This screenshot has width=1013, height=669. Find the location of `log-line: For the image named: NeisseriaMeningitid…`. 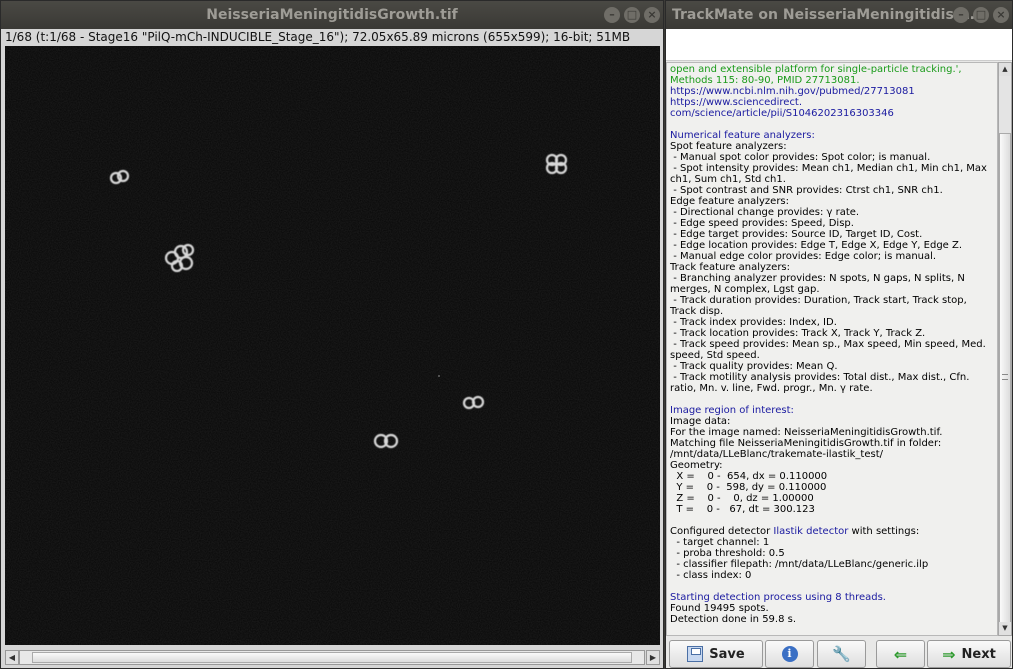

log-line: For the image named: NeisseriaMeningitid… is located at coordinates (806, 432).